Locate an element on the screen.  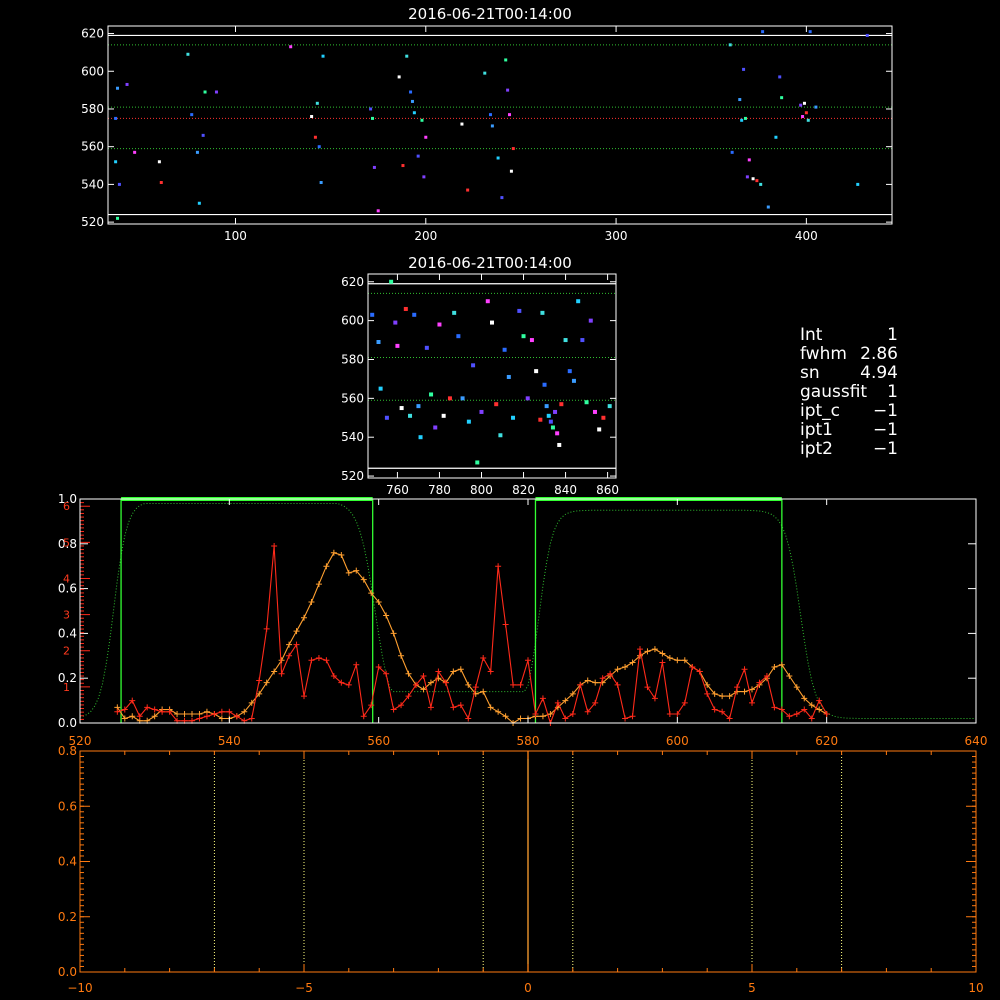
middle-scatter-content: 760 780 800 820 840 860 520 540 560 580 600 620 is located at coordinates (480, 385).